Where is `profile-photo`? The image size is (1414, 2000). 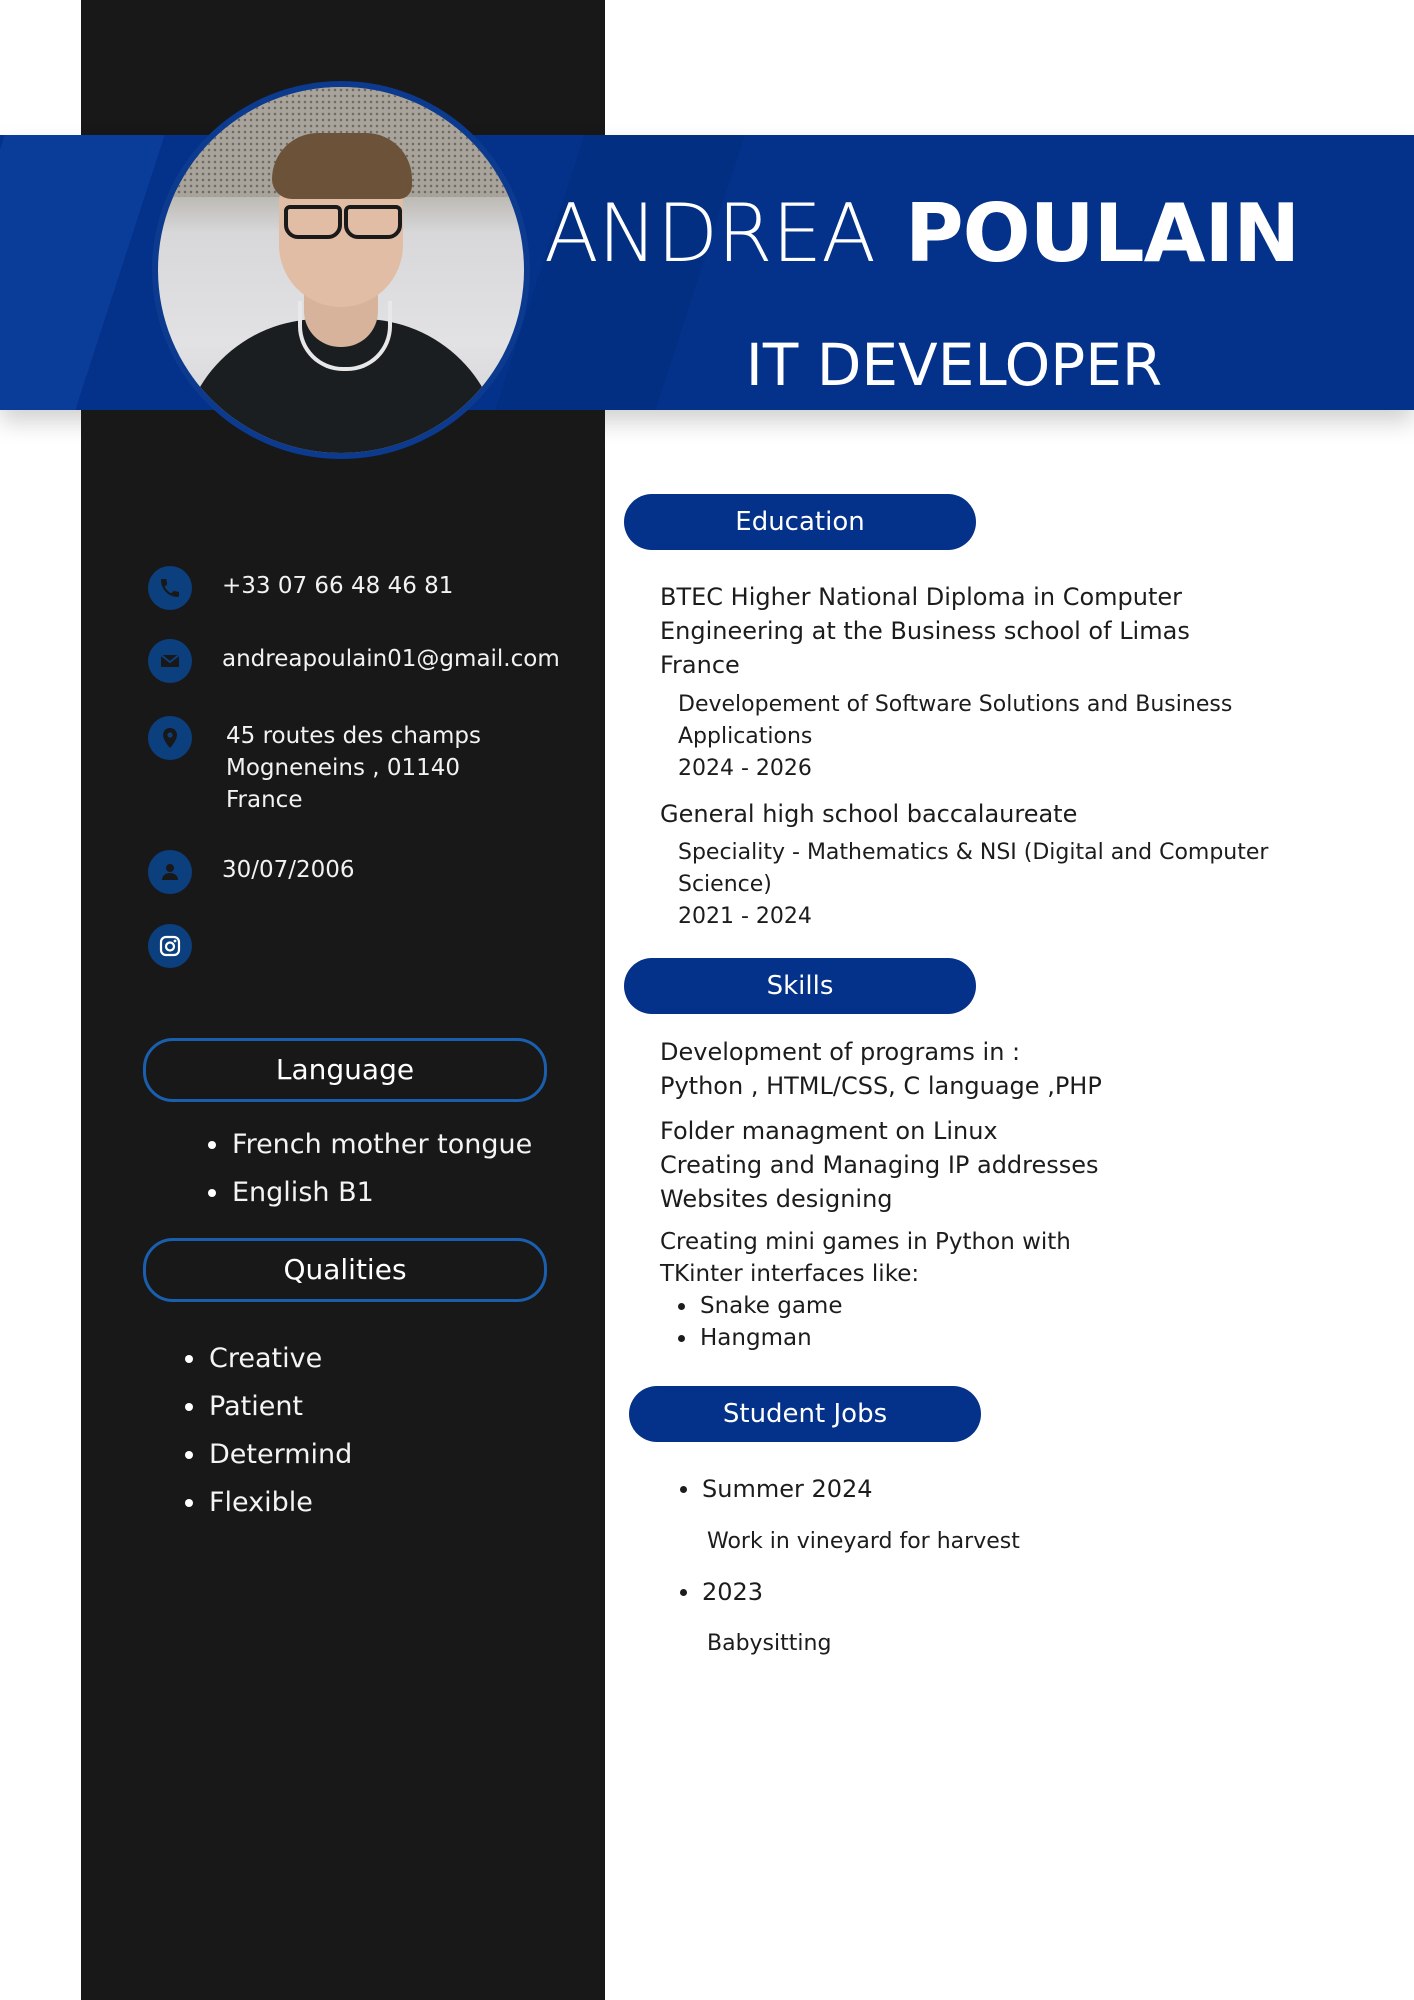 profile-photo is located at coordinates (341, 270).